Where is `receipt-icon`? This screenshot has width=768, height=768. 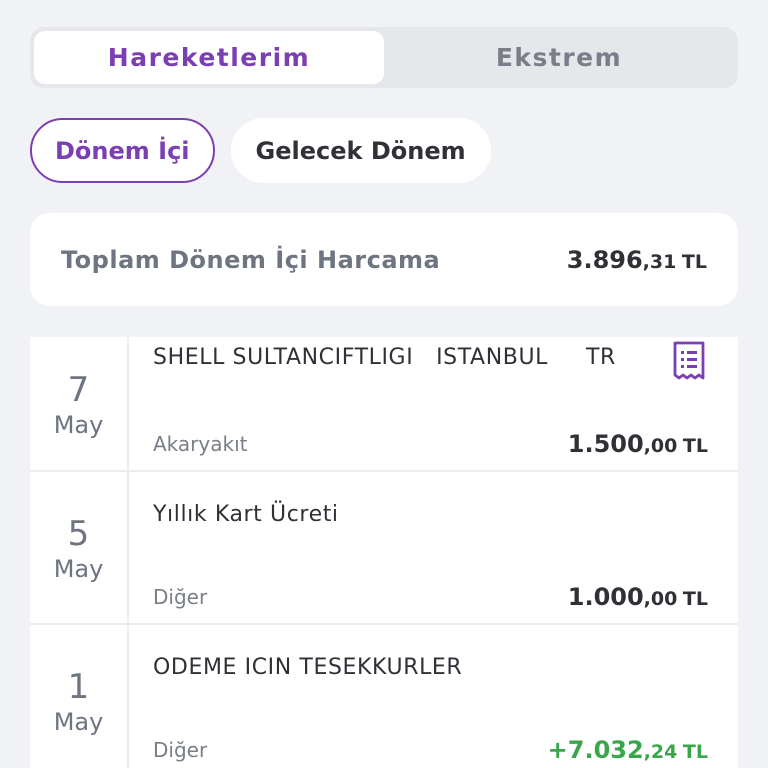 receipt-icon is located at coordinates (689, 361).